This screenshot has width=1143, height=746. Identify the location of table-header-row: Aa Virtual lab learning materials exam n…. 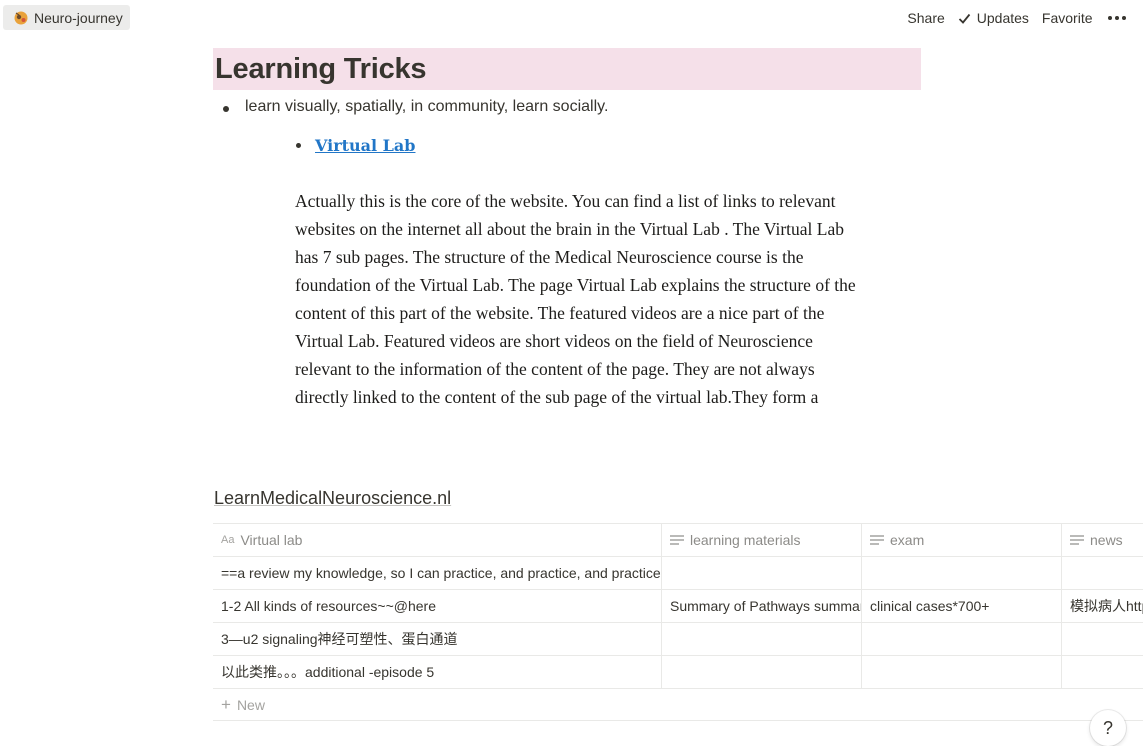
(678, 540).